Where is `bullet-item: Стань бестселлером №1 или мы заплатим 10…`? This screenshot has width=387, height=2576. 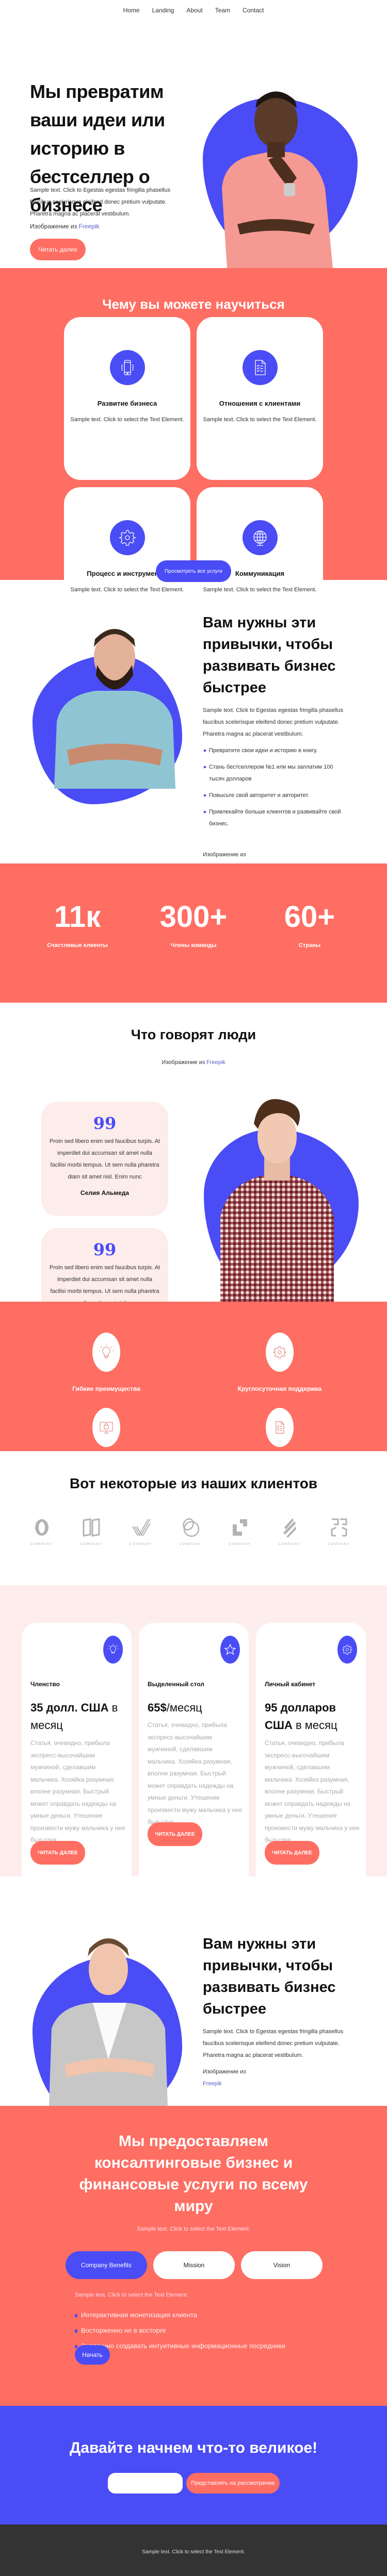 bullet-item: Стань бестселлером №1 или мы заплатим 10… is located at coordinates (275, 773).